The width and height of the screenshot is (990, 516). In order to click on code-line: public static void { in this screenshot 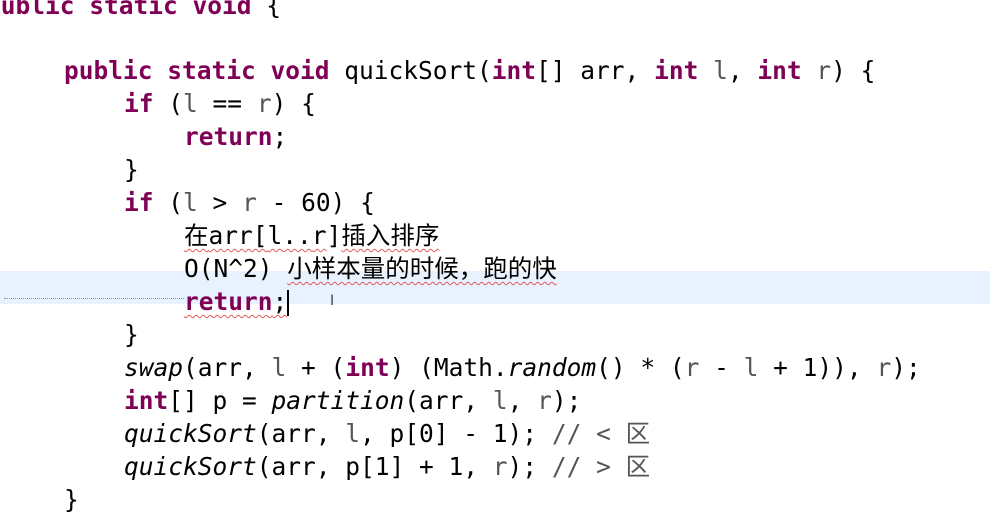, I will do `click(140, 11)`.